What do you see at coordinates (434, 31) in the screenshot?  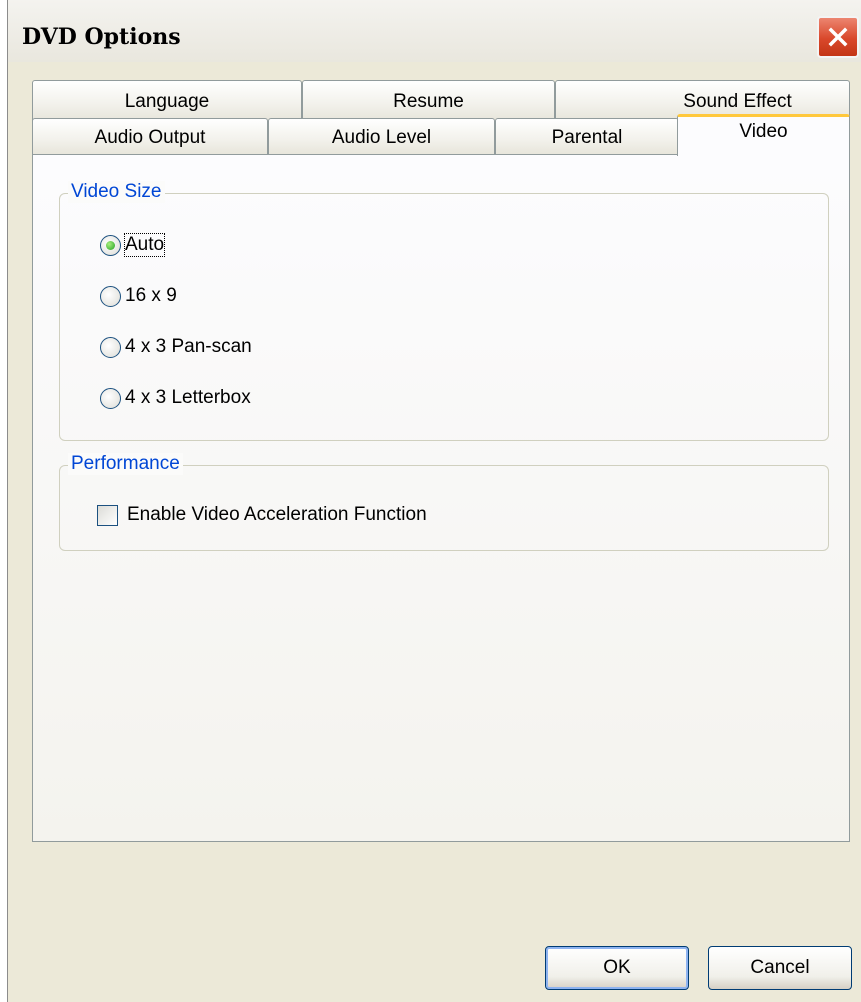 I see `title-bar: DVD Options` at bounding box center [434, 31].